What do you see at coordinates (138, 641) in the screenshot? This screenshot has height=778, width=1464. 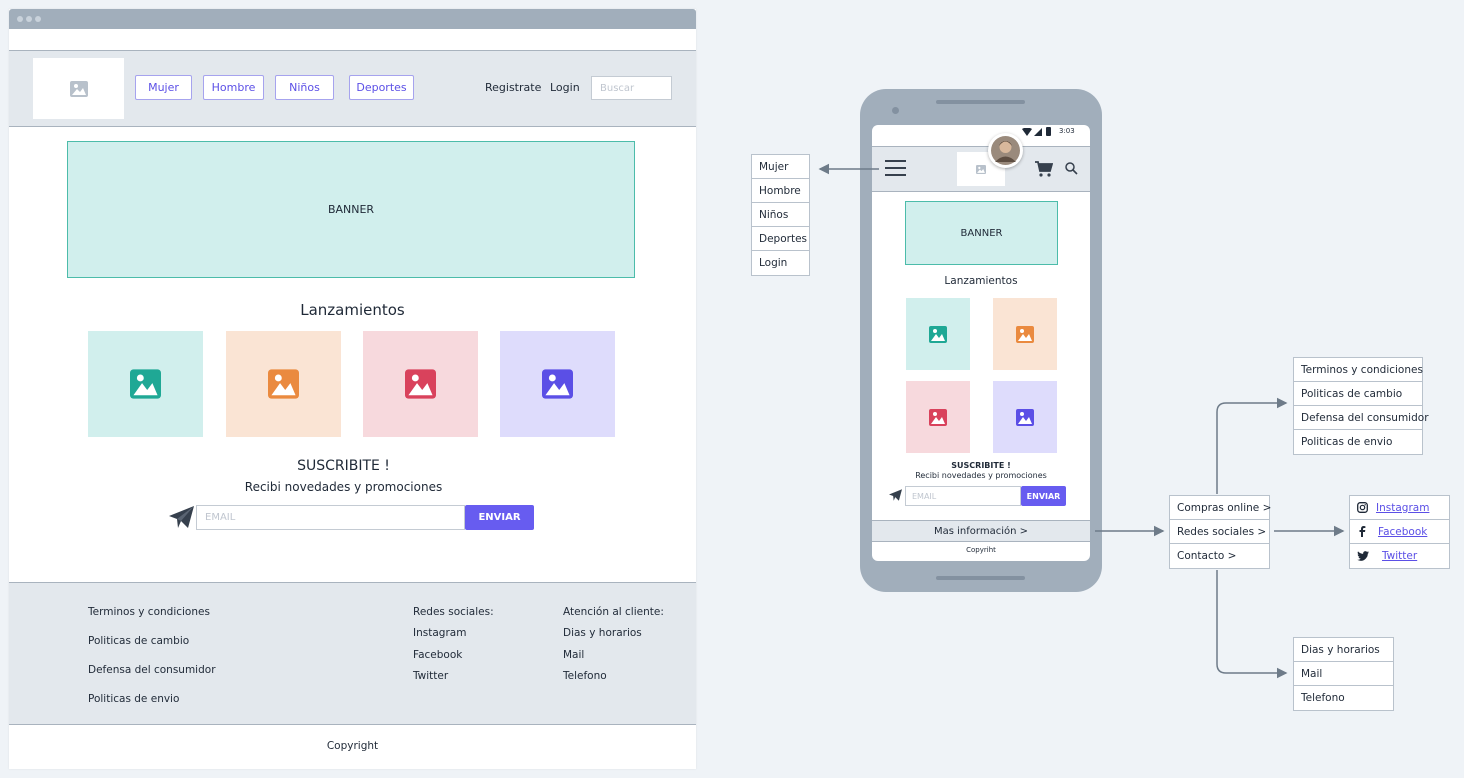 I see `footer-link-exchange: Politicas de cambio` at bounding box center [138, 641].